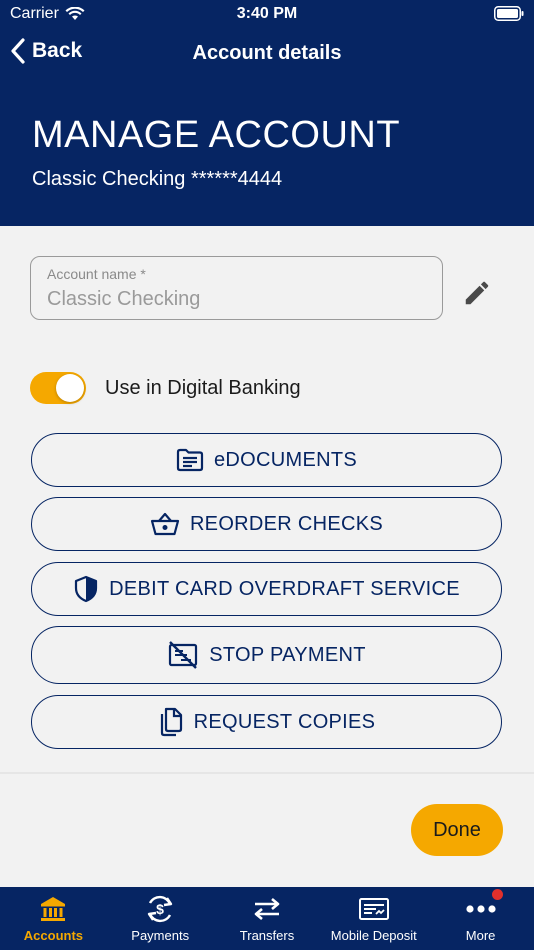 The height and width of the screenshot is (950, 534). What do you see at coordinates (286, 523) in the screenshot?
I see `reorder-checks-label: REORDER CHECKS` at bounding box center [286, 523].